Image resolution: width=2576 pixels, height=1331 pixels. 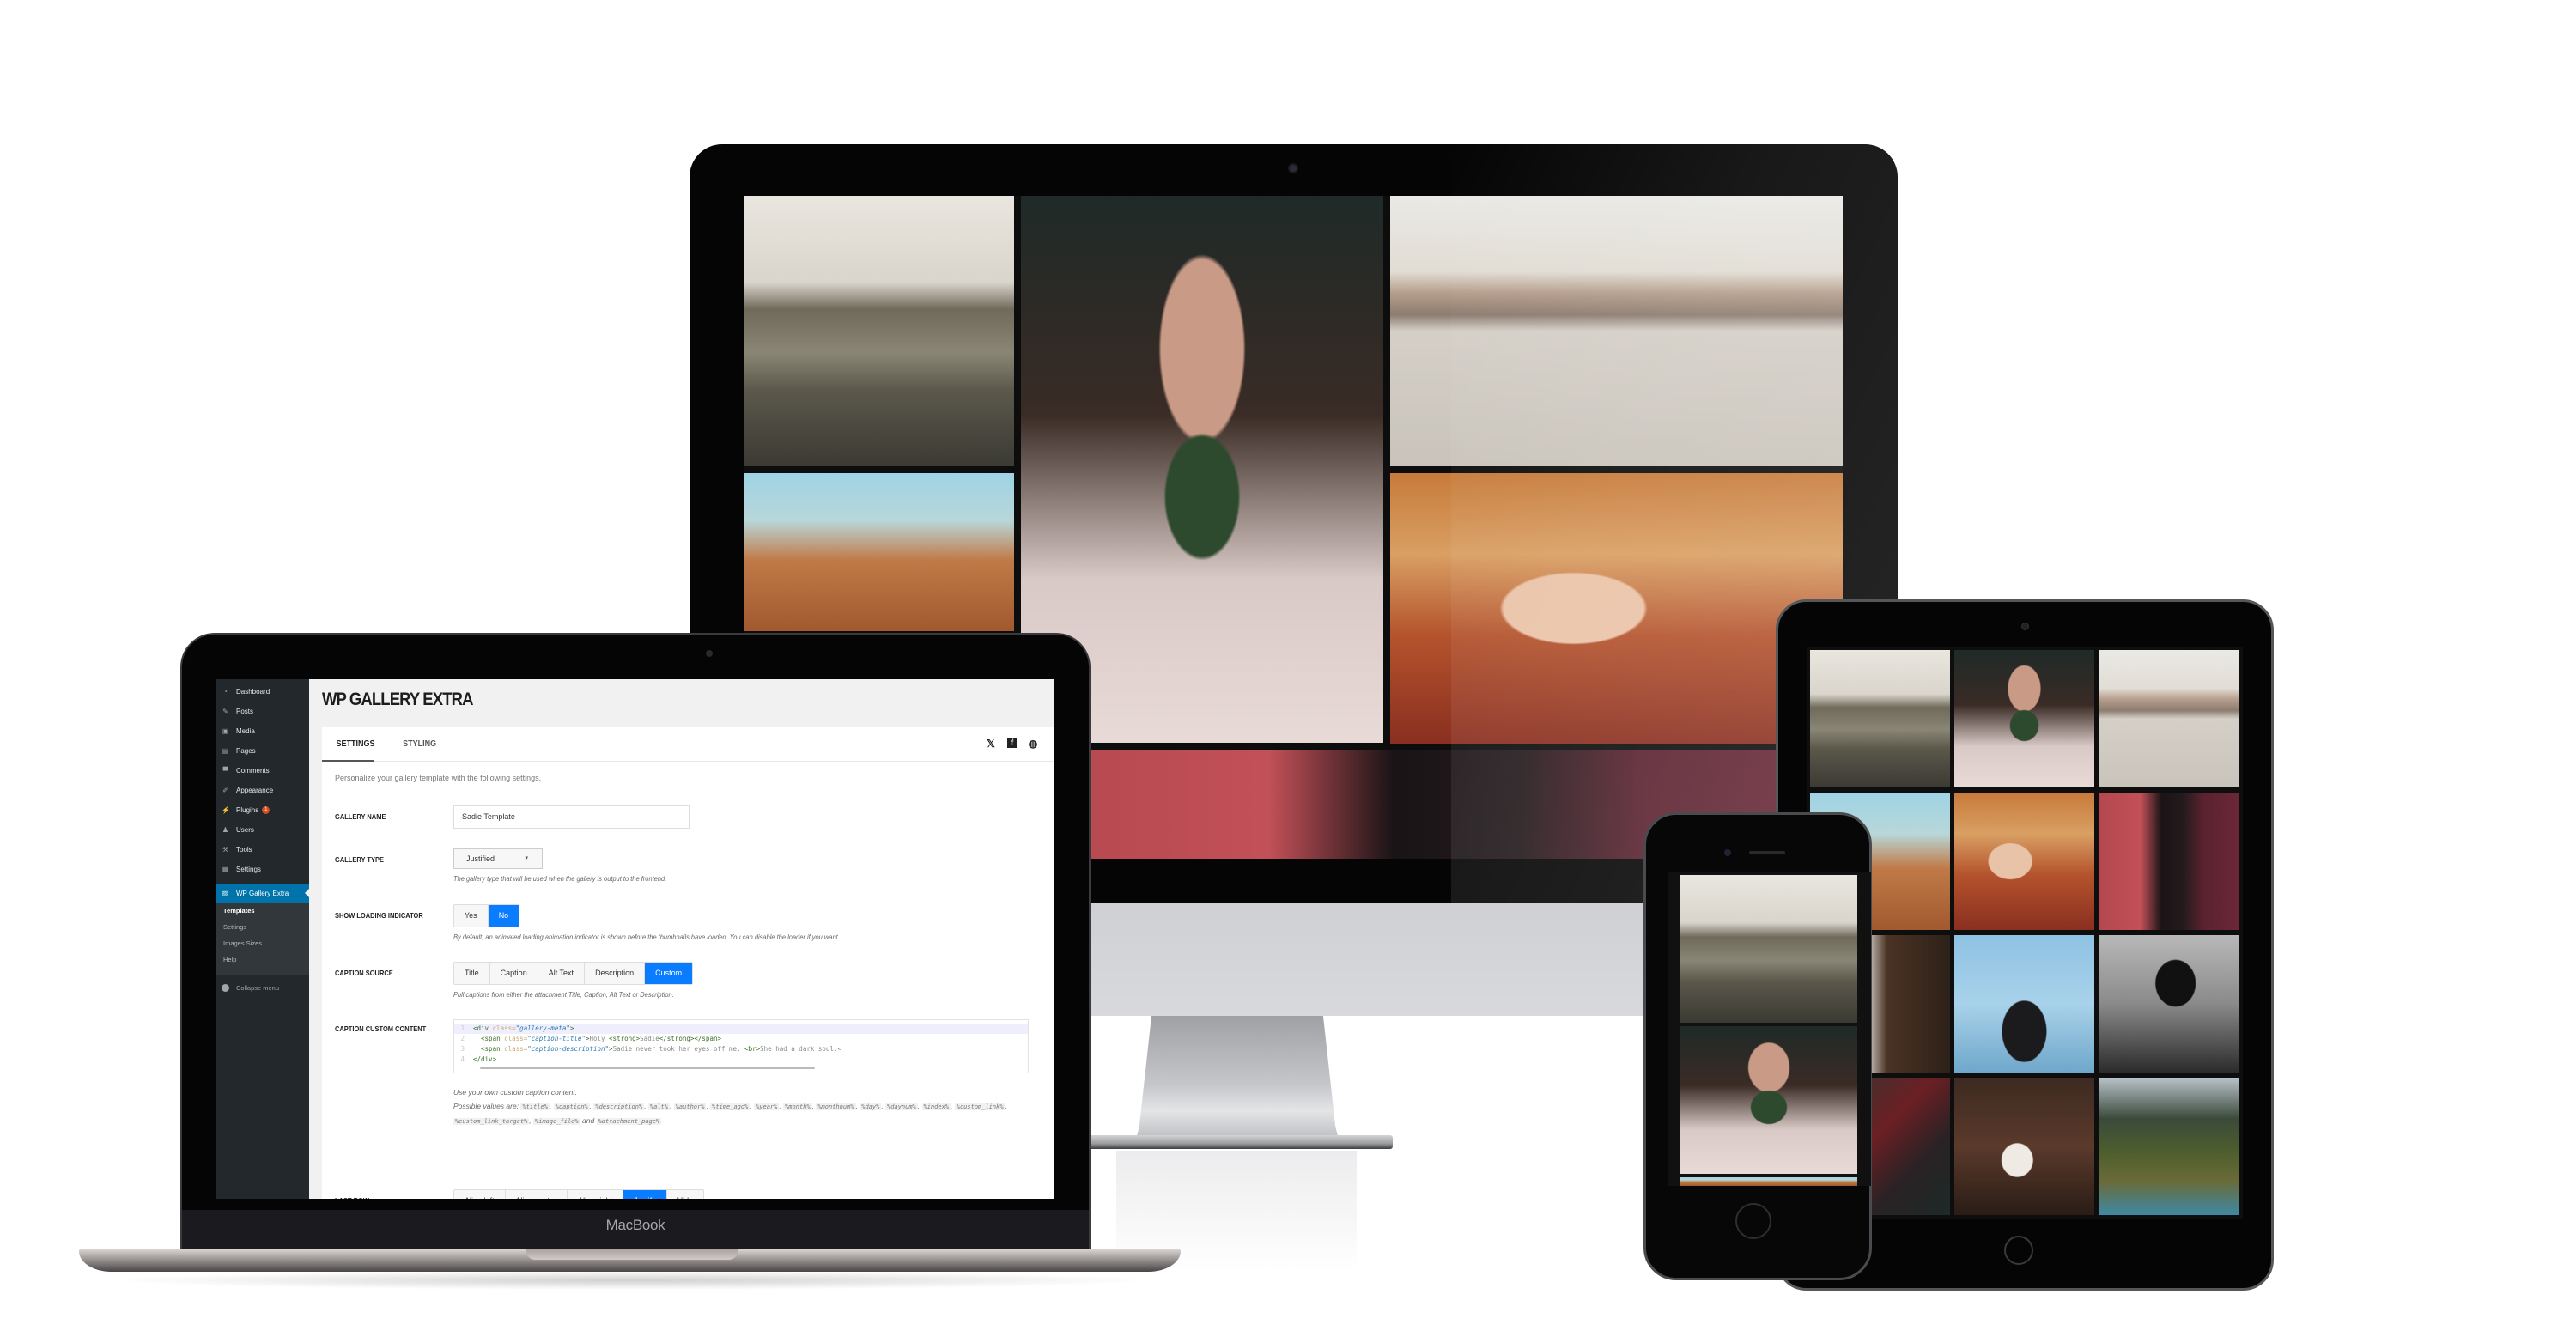 I want to click on sidebar-item-media: ▣ Media, so click(x=262, y=731).